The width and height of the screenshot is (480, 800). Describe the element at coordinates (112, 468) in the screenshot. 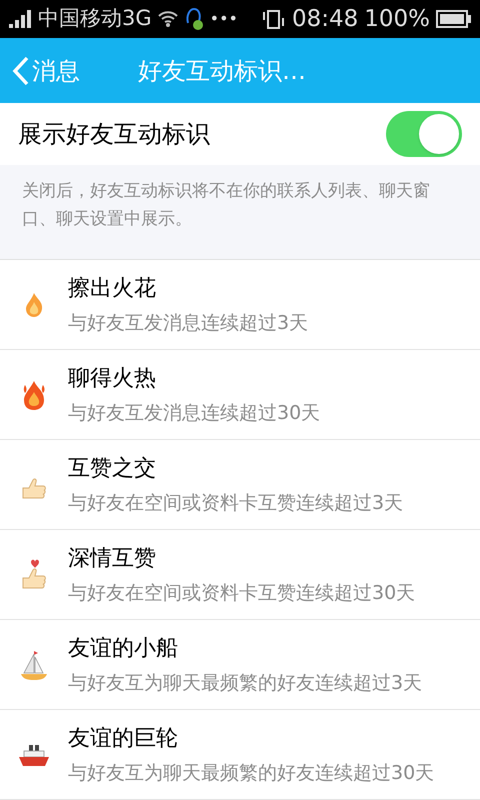

I see `badge-title: 互赞之交` at that location.